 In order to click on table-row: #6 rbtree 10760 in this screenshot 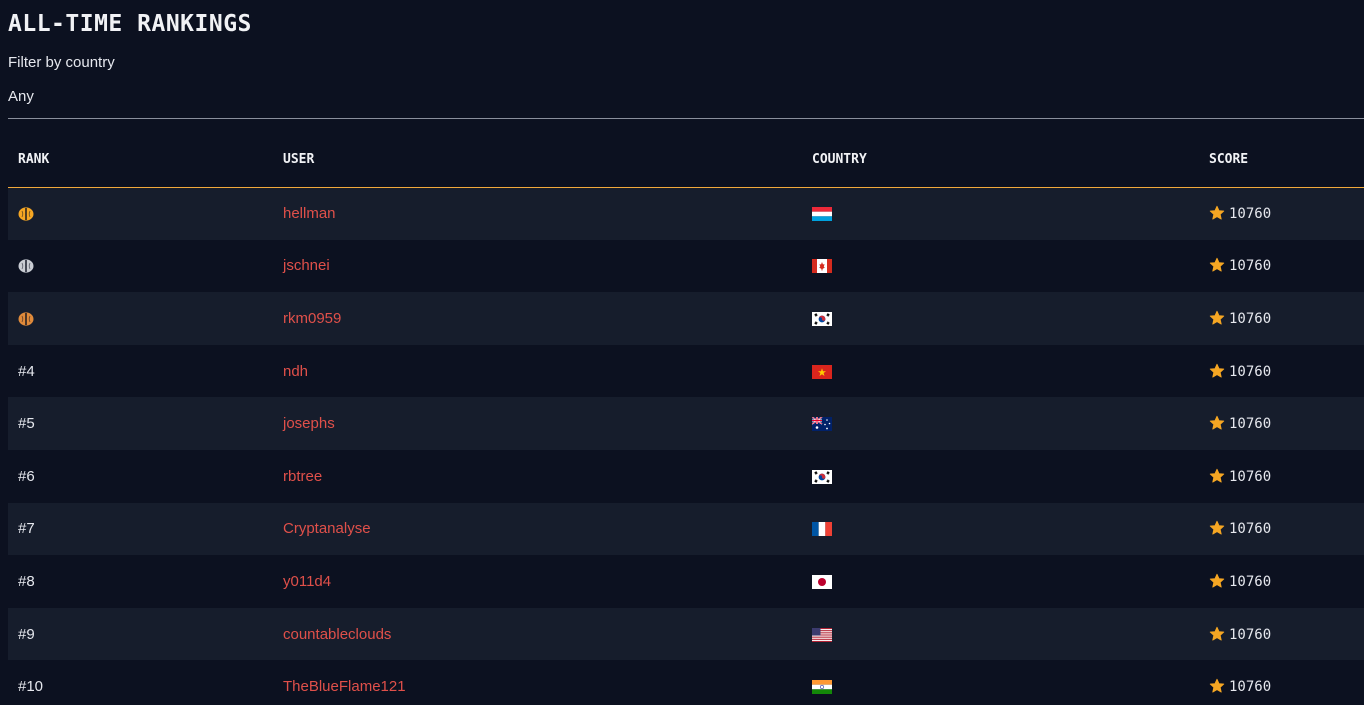, I will do `click(686, 476)`.